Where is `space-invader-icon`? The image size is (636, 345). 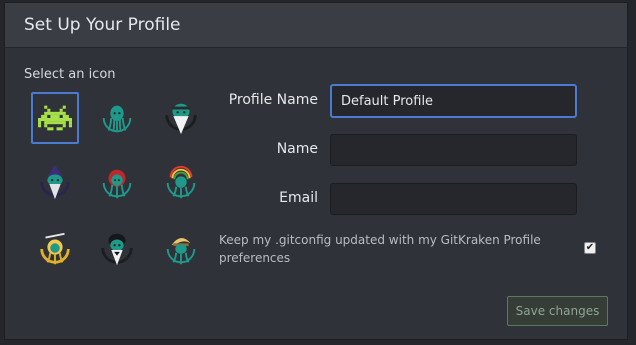
space-invader-icon is located at coordinates (55, 118).